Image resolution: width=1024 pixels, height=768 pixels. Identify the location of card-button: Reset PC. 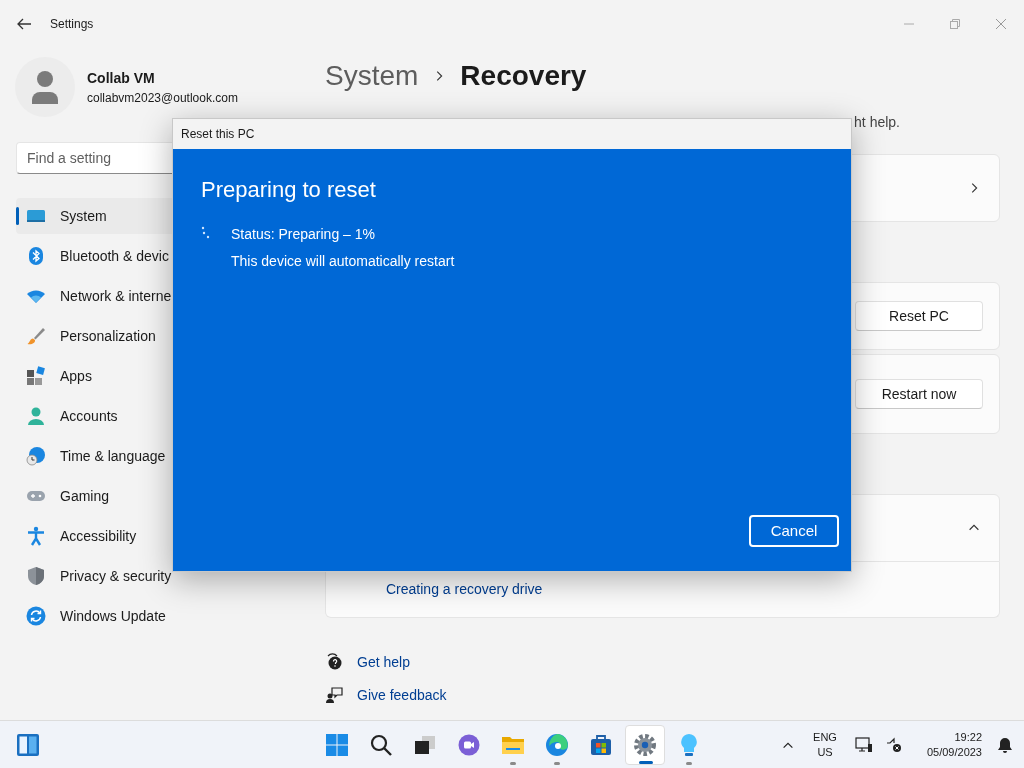
(919, 316).